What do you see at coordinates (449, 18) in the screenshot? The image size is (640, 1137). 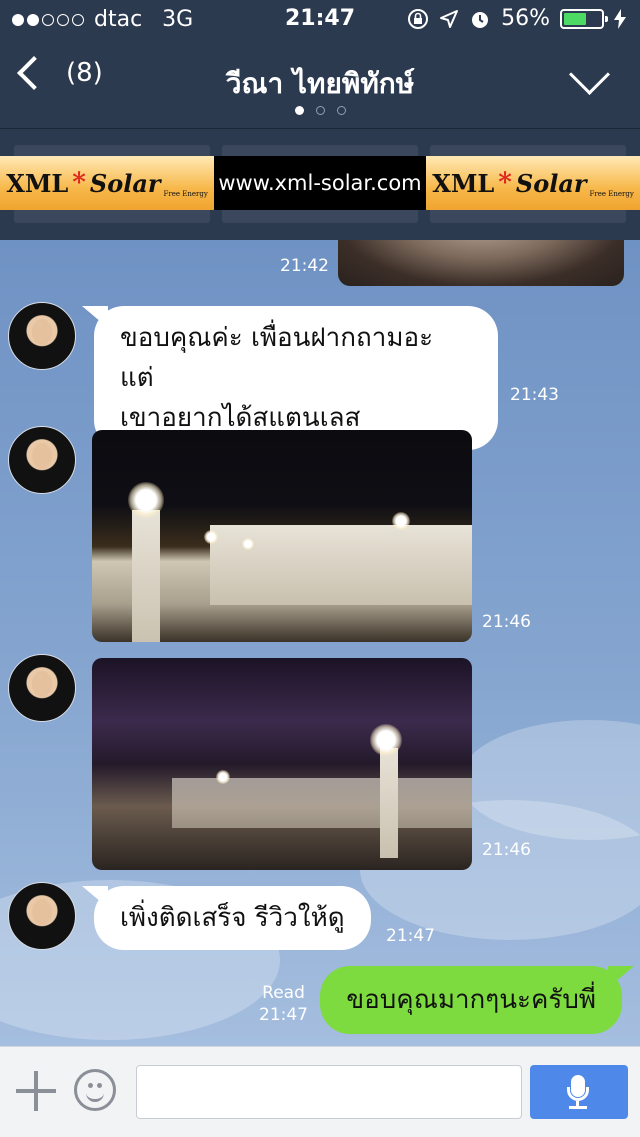 I see `location-arrow-icon` at bounding box center [449, 18].